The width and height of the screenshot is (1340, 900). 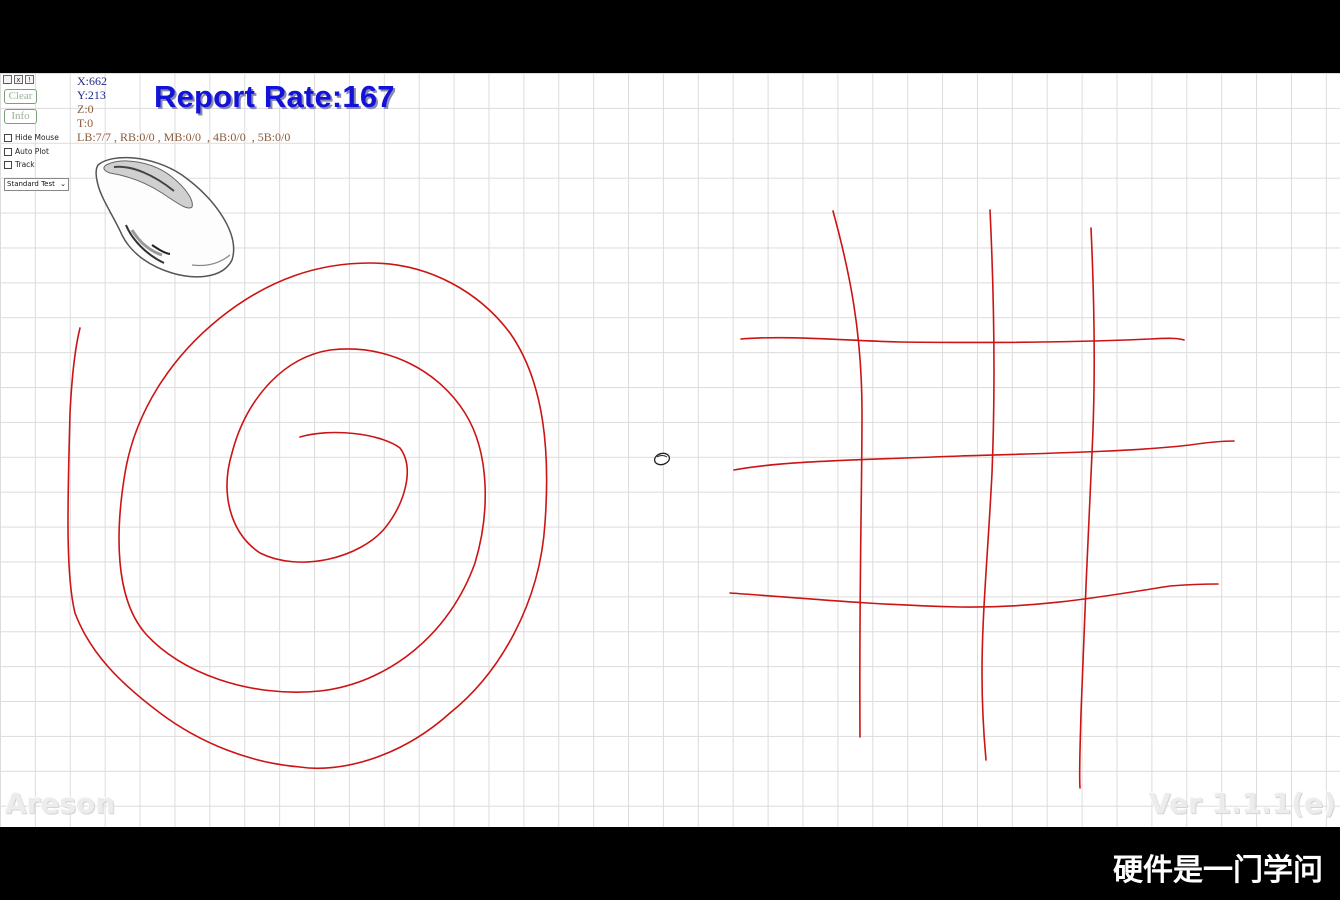 I want to click on grid-stroke-v2, so click(x=988, y=485).